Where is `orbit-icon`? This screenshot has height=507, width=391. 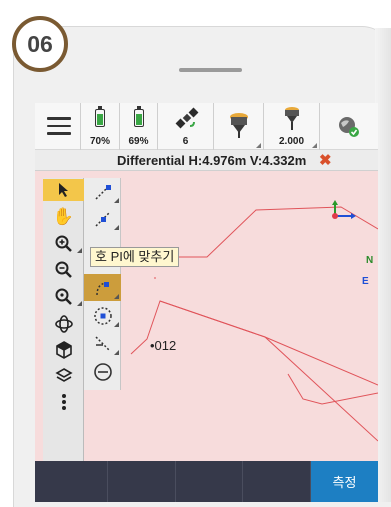 orbit-icon is located at coordinates (63, 324).